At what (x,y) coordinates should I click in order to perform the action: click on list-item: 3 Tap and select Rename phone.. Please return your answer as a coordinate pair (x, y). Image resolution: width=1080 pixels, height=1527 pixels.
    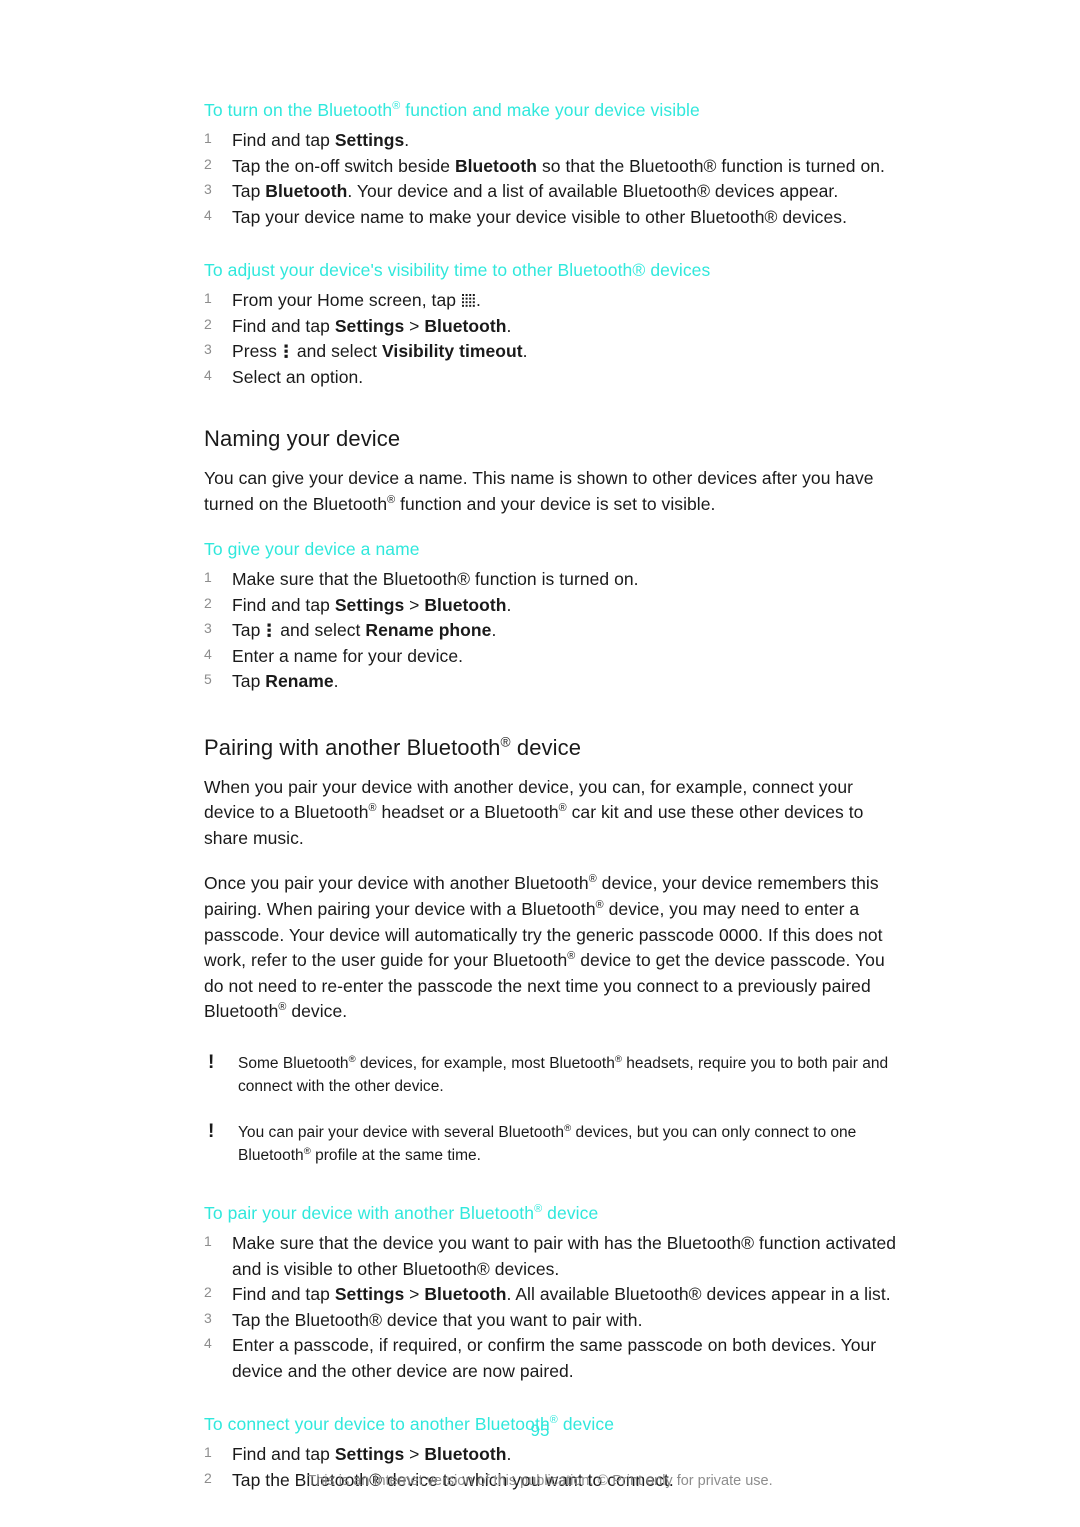
    Looking at the image, I should click on (554, 631).